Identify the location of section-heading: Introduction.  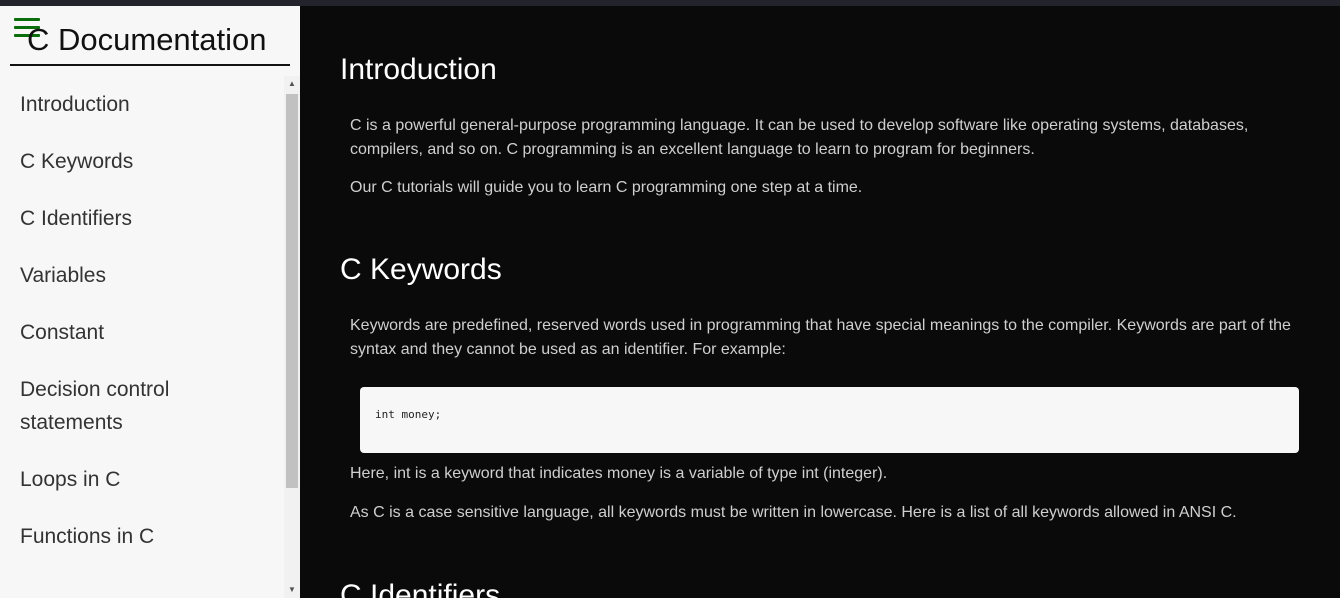
(418, 69).